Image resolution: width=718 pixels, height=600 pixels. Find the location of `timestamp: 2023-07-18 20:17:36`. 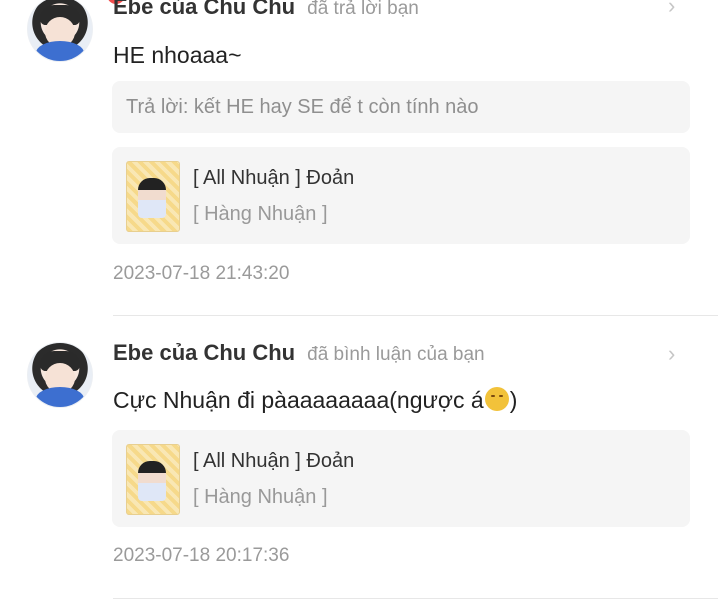

timestamp: 2023-07-18 20:17:36 is located at coordinates (201, 555).